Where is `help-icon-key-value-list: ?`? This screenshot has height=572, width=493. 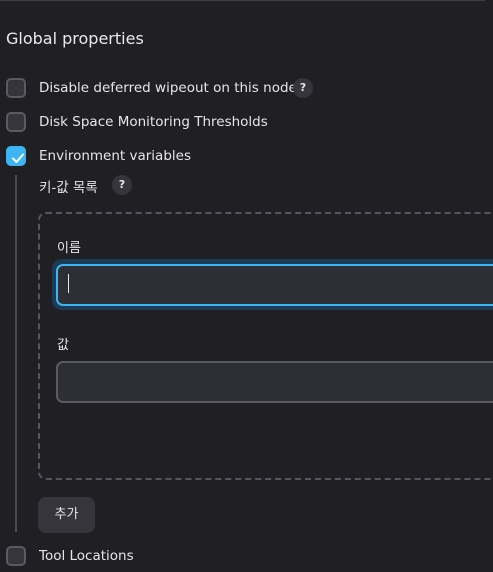 help-icon-key-value-list: ? is located at coordinates (122, 185).